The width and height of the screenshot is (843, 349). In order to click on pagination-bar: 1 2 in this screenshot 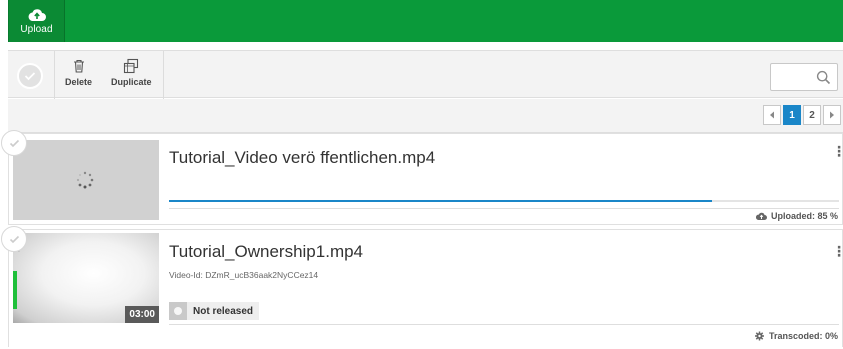, I will do `click(425, 116)`.